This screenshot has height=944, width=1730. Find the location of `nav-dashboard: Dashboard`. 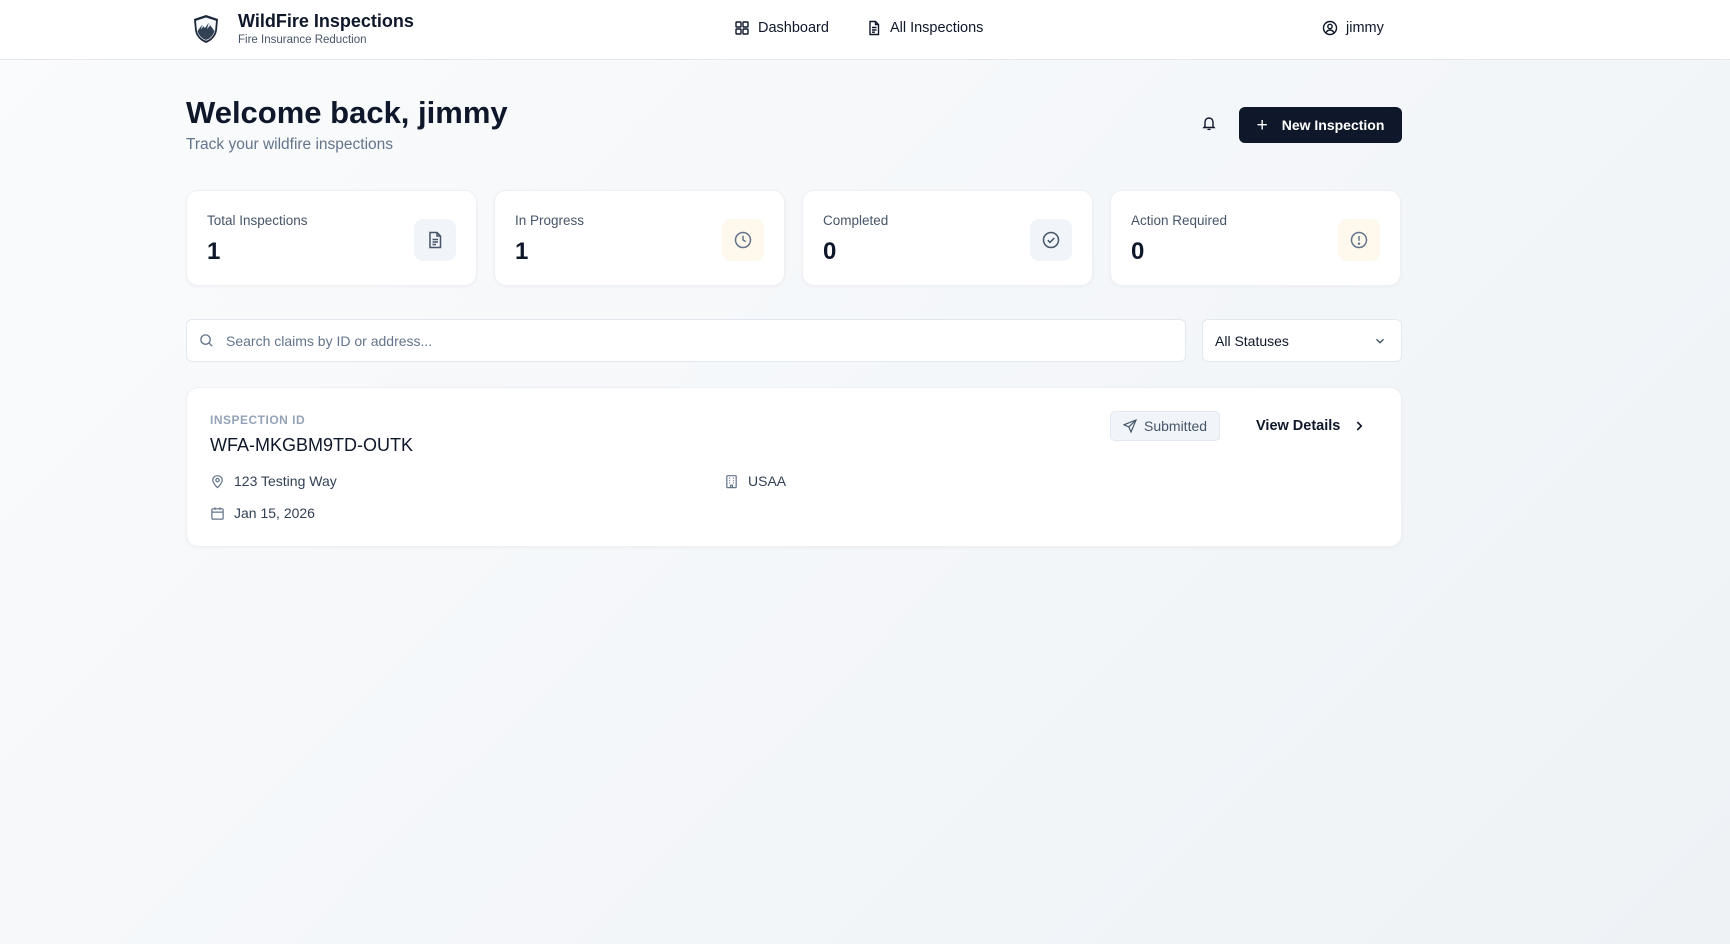

nav-dashboard: Dashboard is located at coordinates (781, 28).